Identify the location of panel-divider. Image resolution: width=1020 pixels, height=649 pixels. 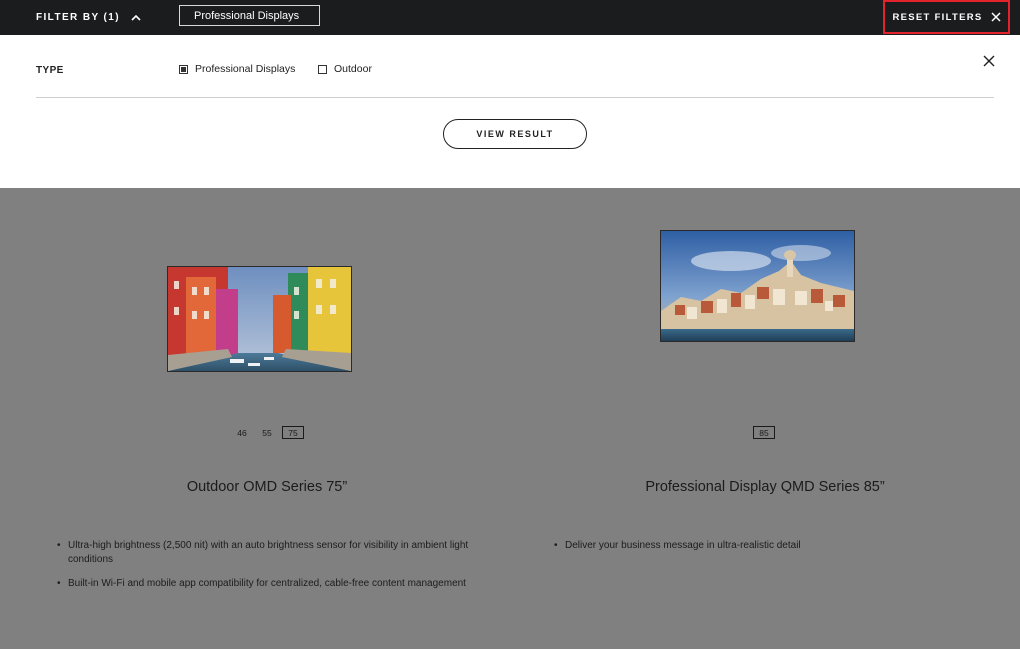
(515, 97).